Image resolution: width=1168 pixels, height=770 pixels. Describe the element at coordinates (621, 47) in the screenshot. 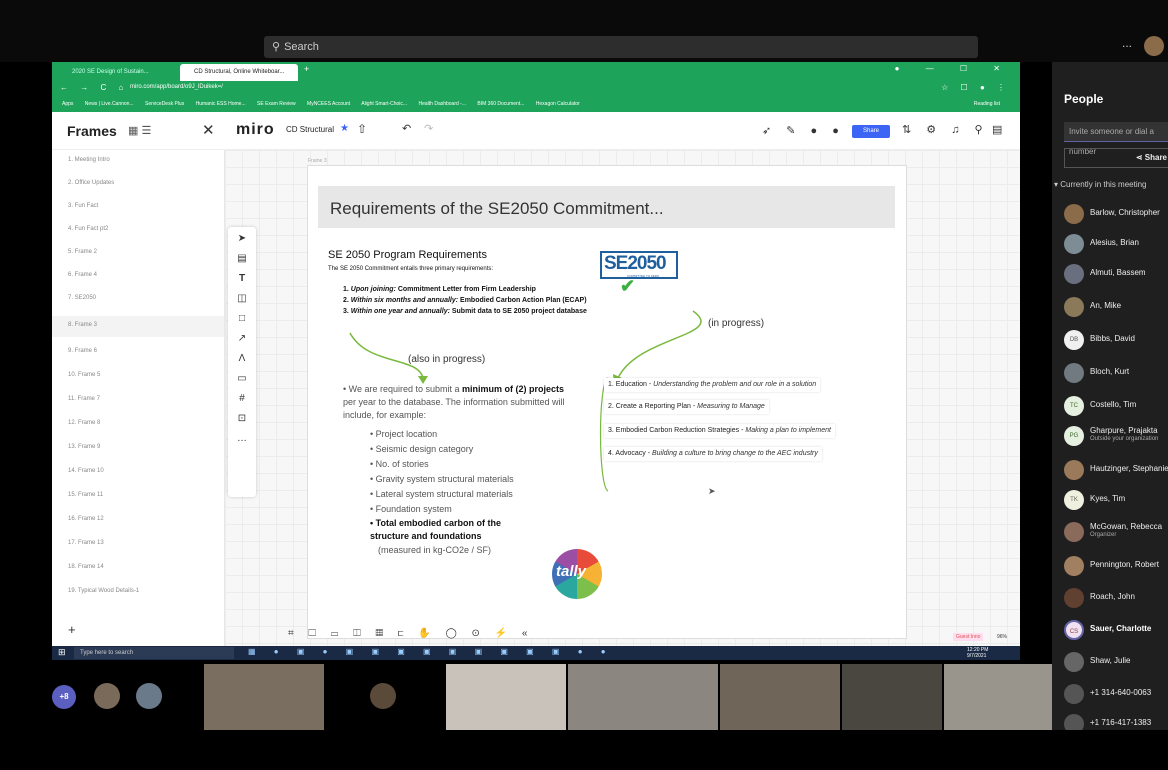

I see `teams-search-input: ⚲ Search` at that location.